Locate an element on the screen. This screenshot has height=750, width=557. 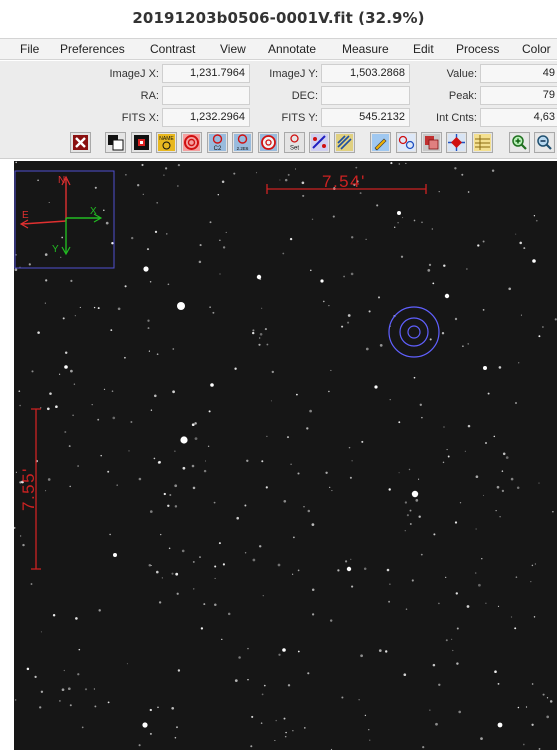
menu-measure: Measure is located at coordinates (365, 49).